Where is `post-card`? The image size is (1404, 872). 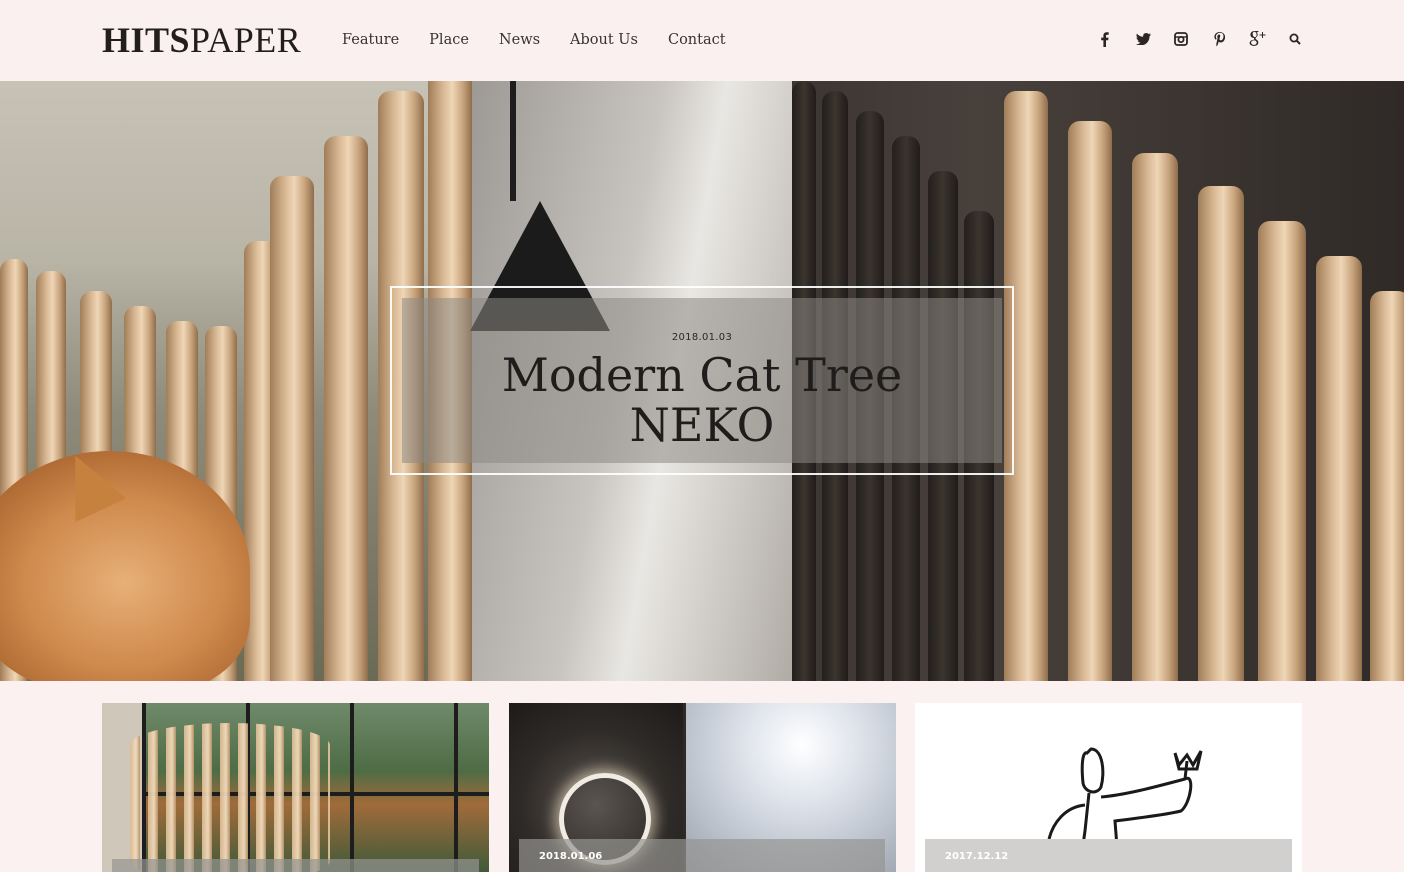
post-card is located at coordinates (295, 787).